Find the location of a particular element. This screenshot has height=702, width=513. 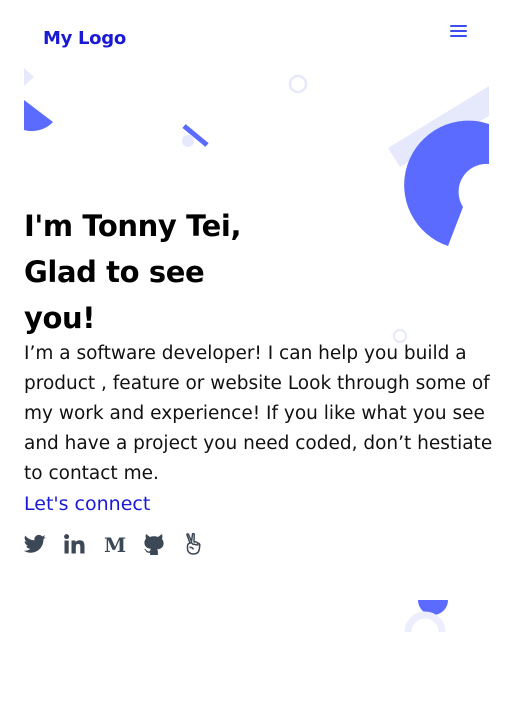

headline-line: Glad to see is located at coordinates (114, 272).